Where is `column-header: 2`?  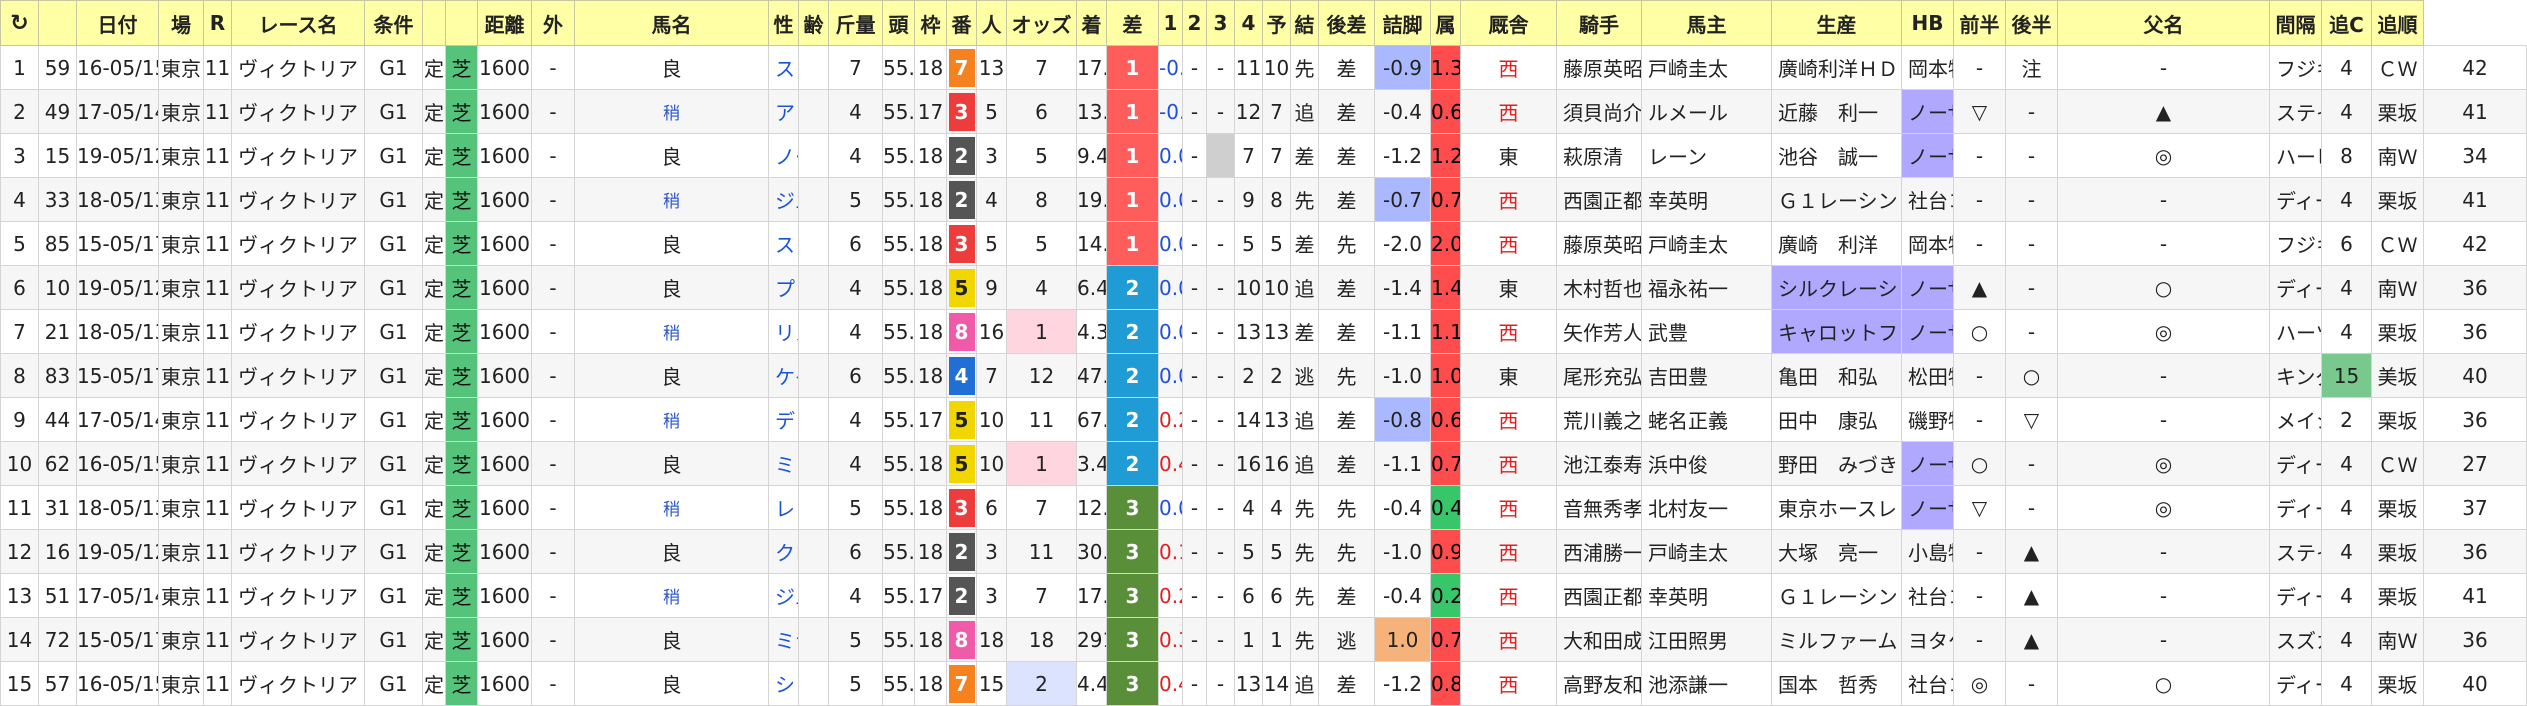 column-header: 2 is located at coordinates (1194, 23).